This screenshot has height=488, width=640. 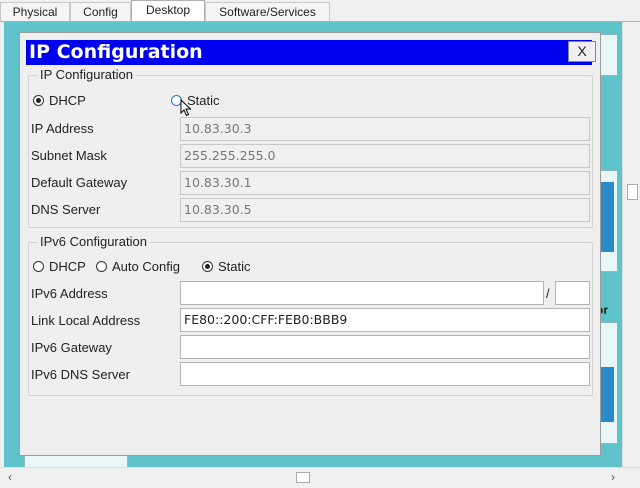 I want to click on dialog-title: IP Configuration, so click(x=116, y=52).